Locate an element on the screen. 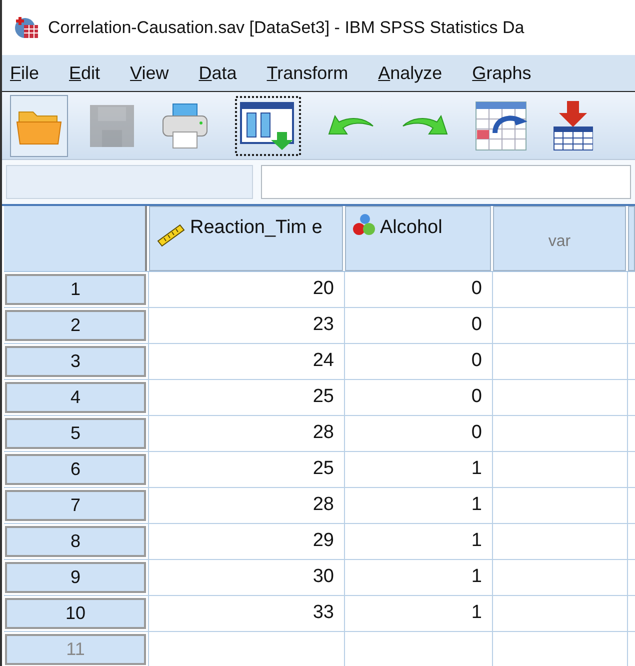  row-number: 1 is located at coordinates (75, 289).